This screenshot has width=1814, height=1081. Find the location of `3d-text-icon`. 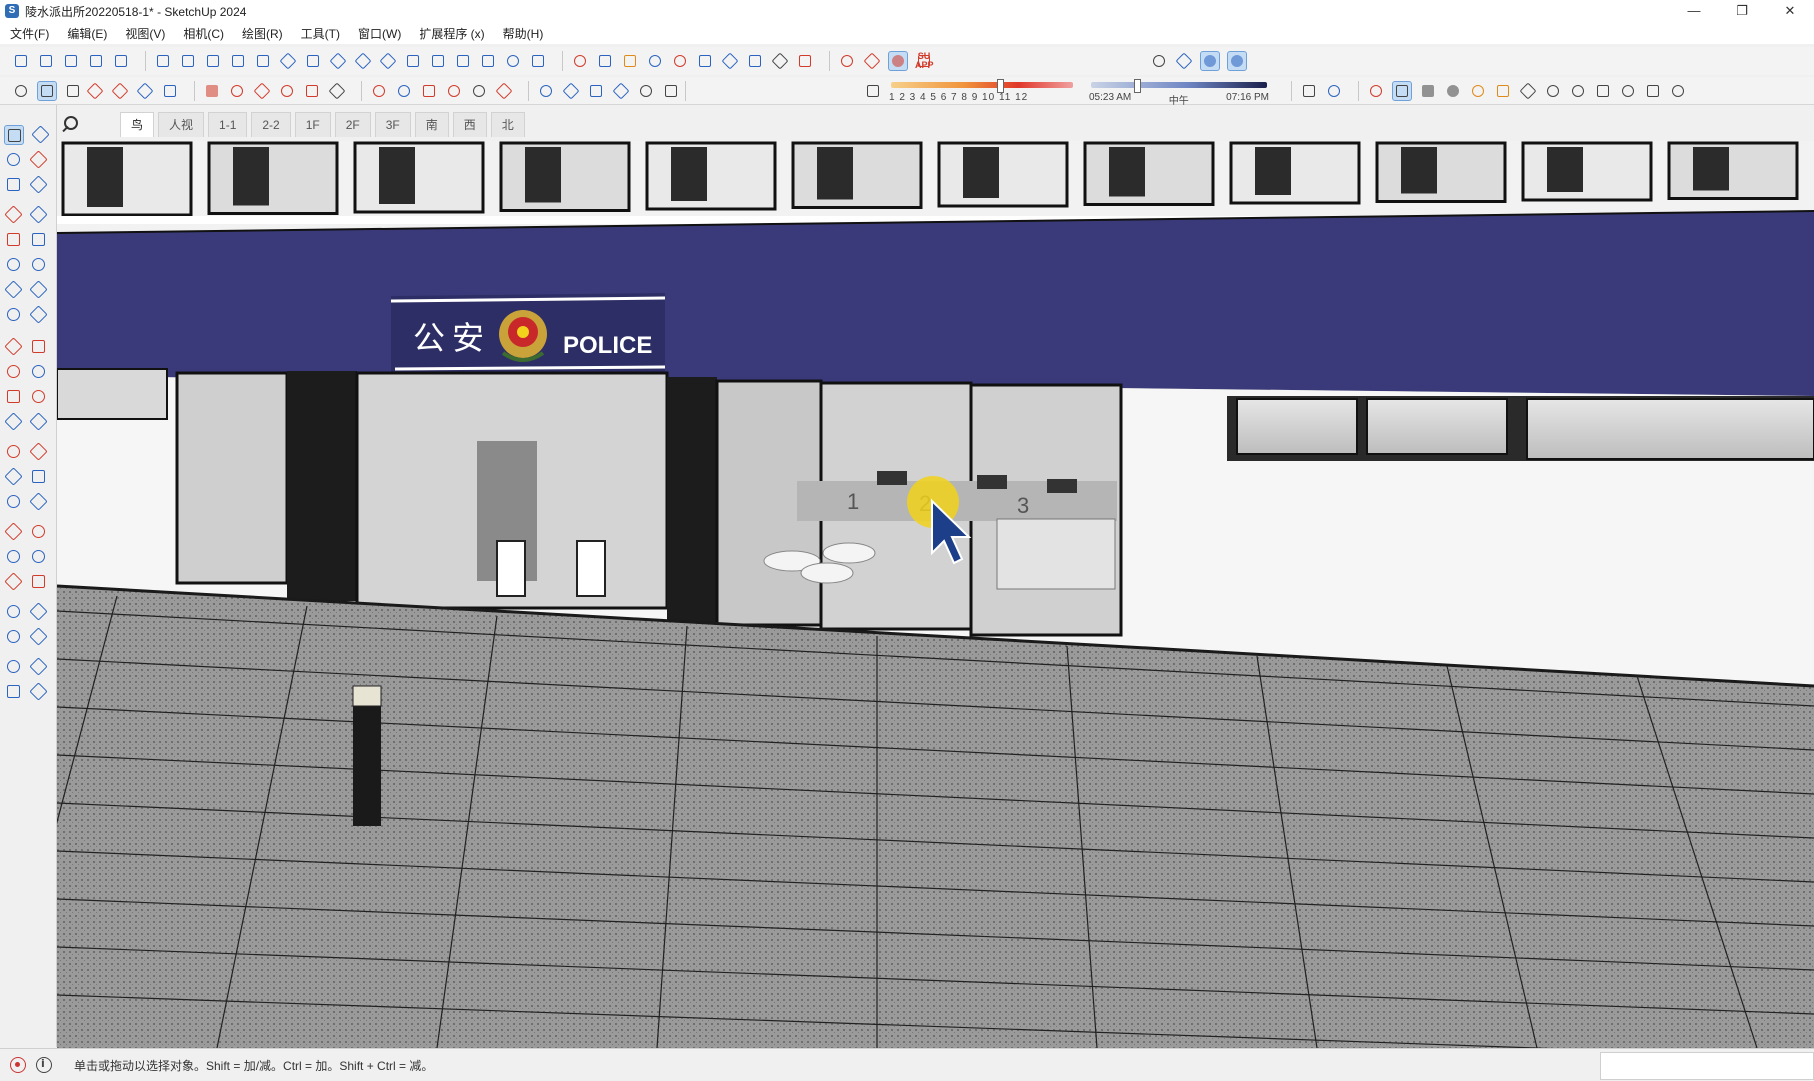

3d-text-icon is located at coordinates (38, 501).